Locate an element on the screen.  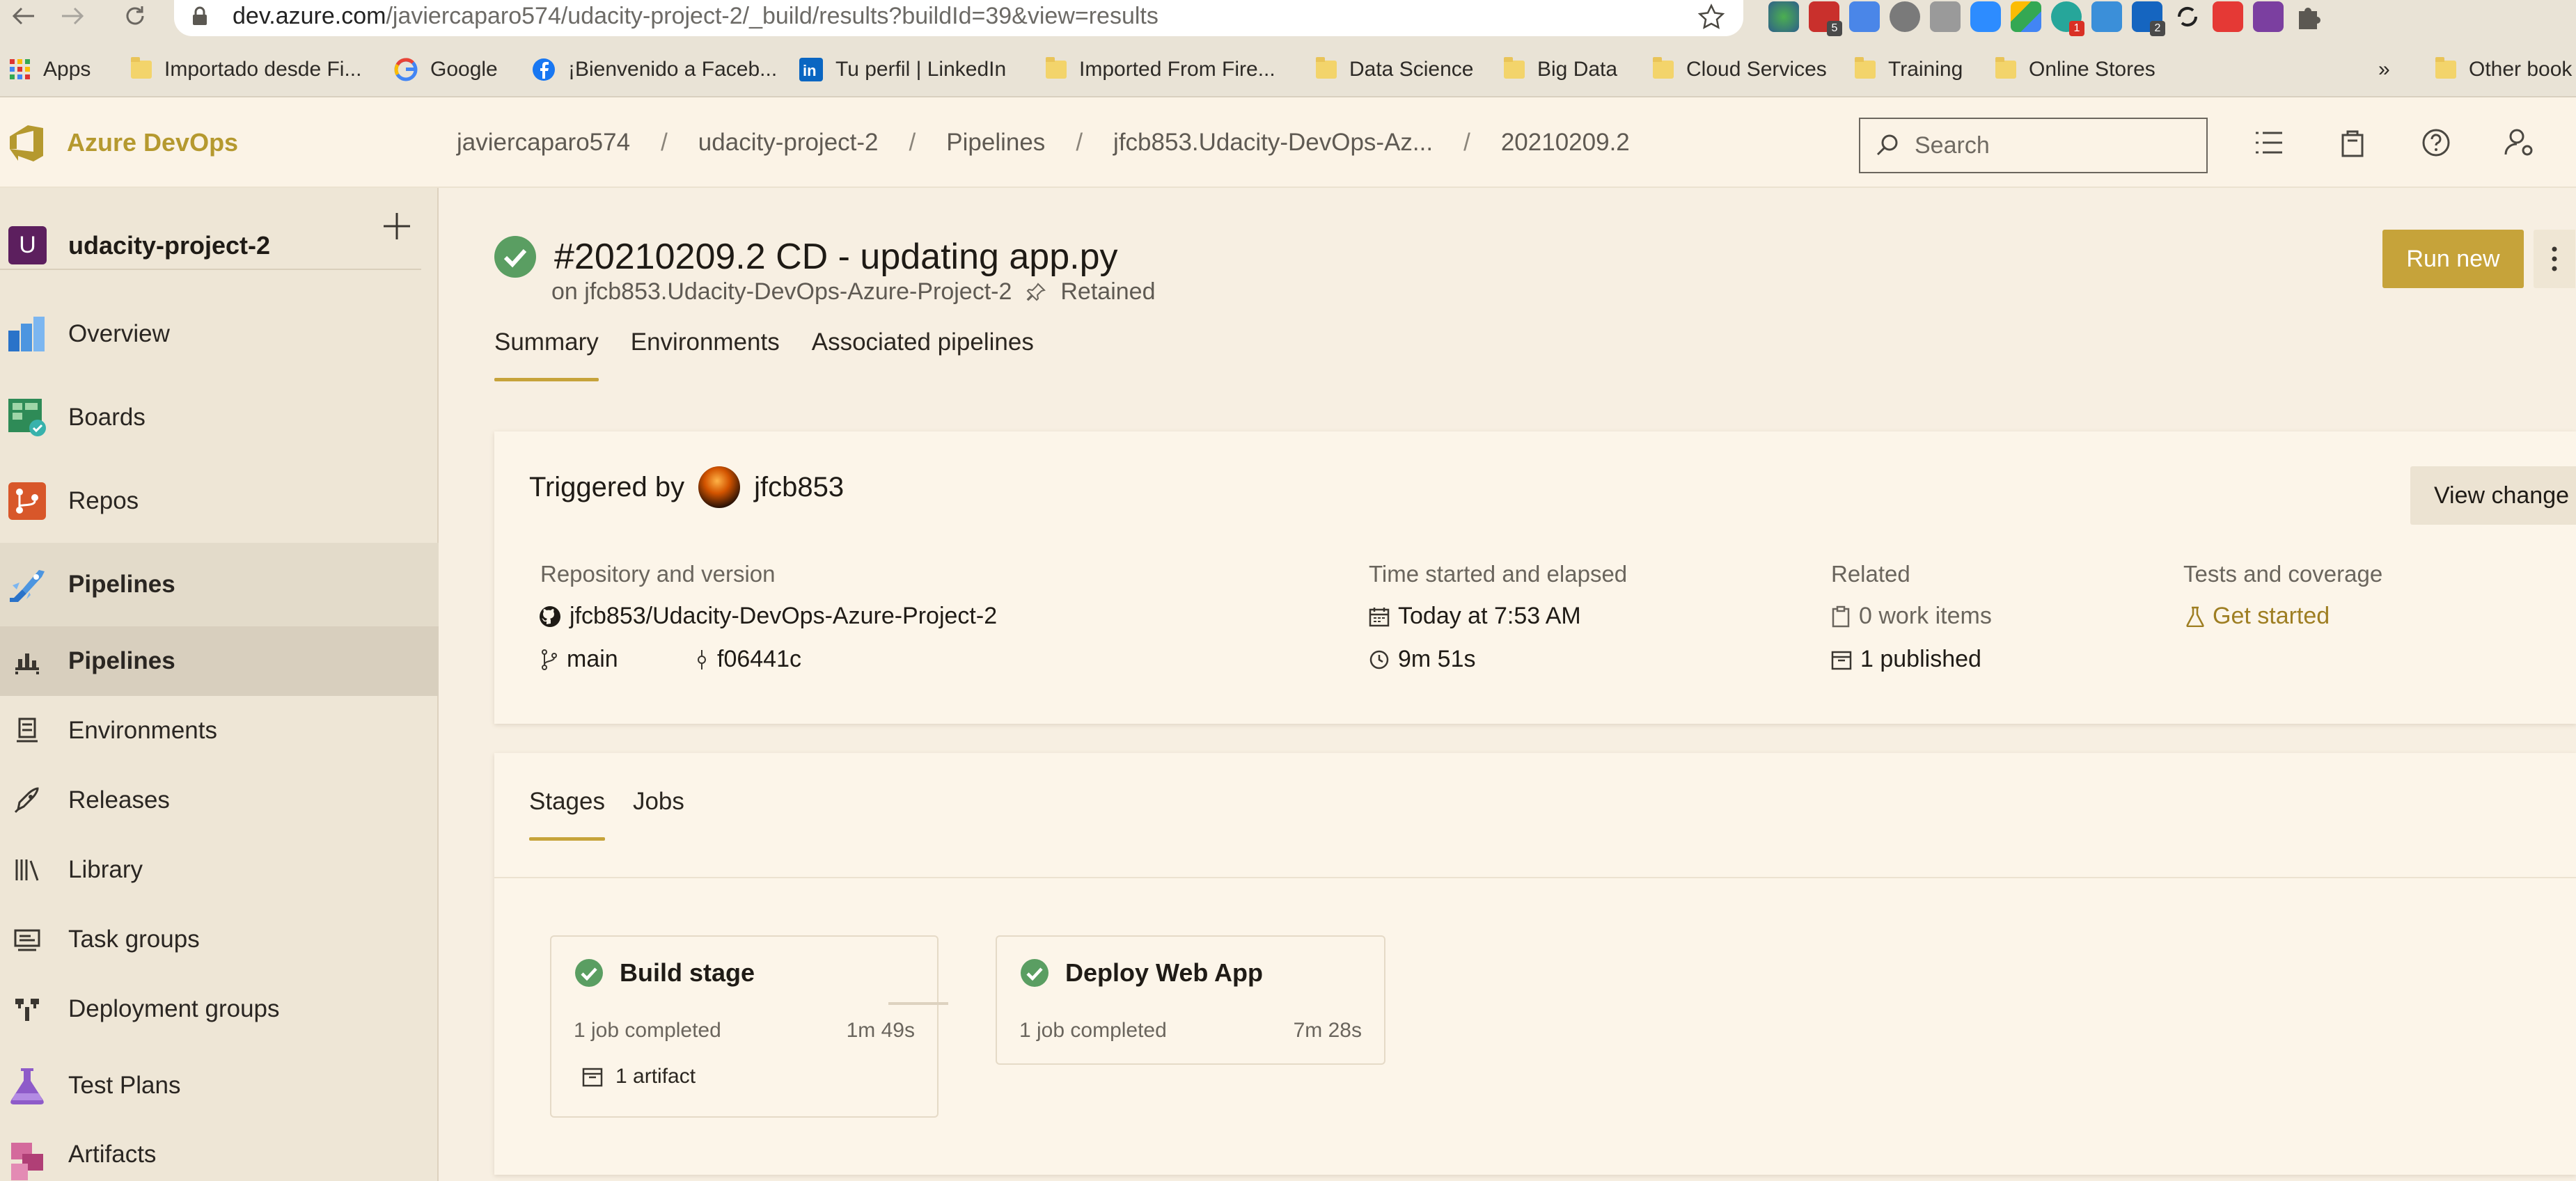
add-icon is located at coordinates (396, 226).